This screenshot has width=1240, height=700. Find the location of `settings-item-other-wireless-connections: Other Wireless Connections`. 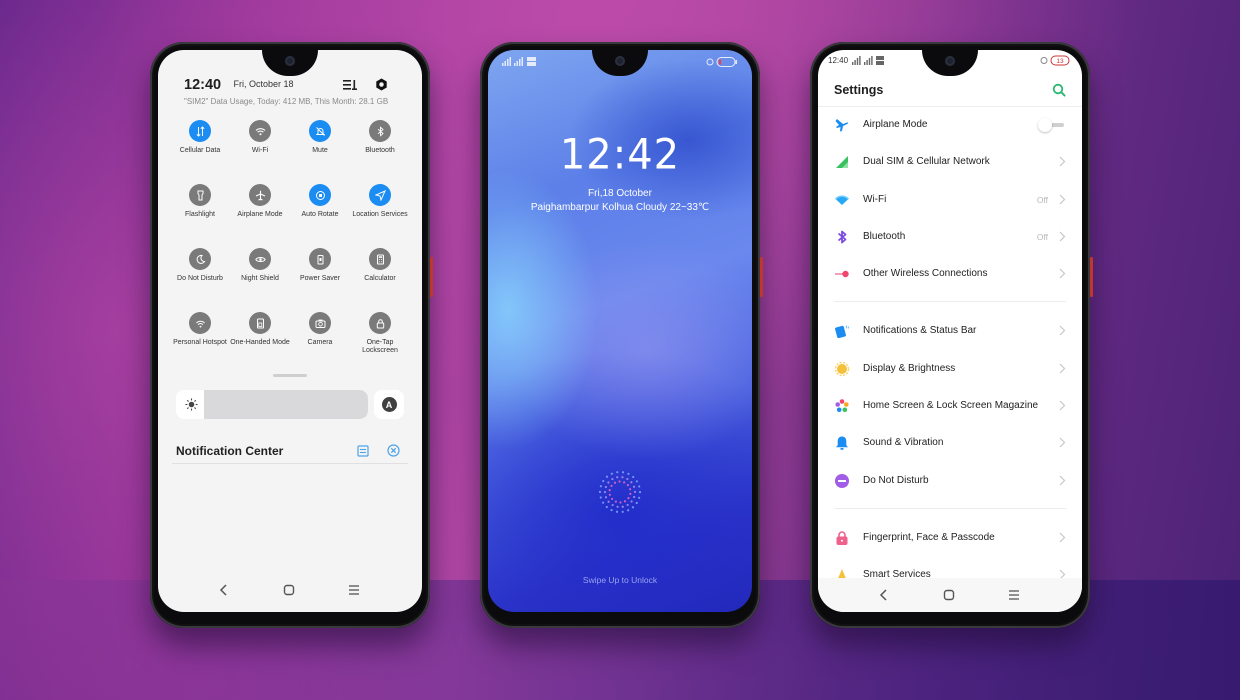

settings-item-other-wireless-connections: Other Wireless Connections is located at coordinates (950, 273).